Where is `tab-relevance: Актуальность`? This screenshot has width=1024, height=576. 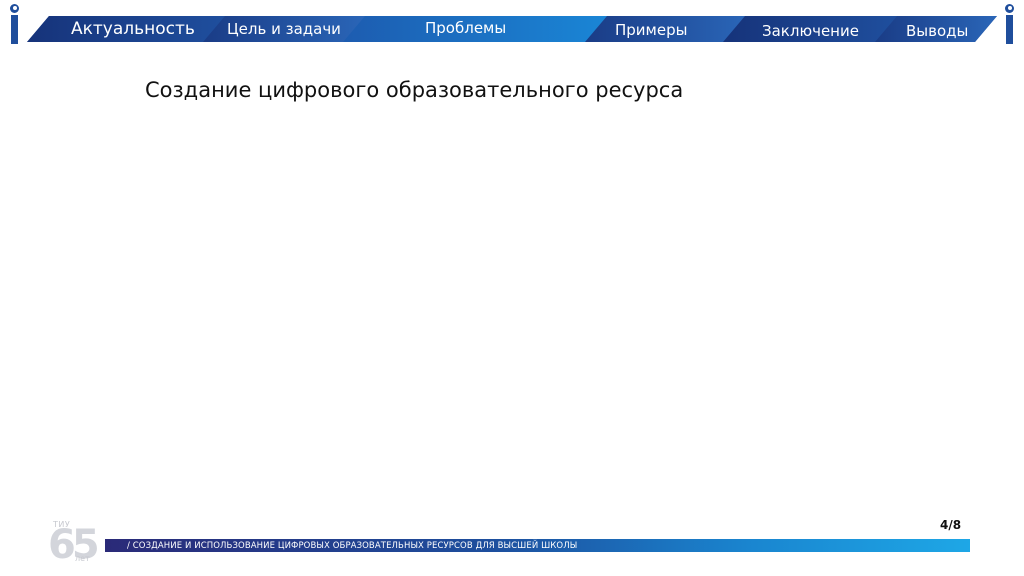
tab-relevance: Актуальность is located at coordinates (142, 29).